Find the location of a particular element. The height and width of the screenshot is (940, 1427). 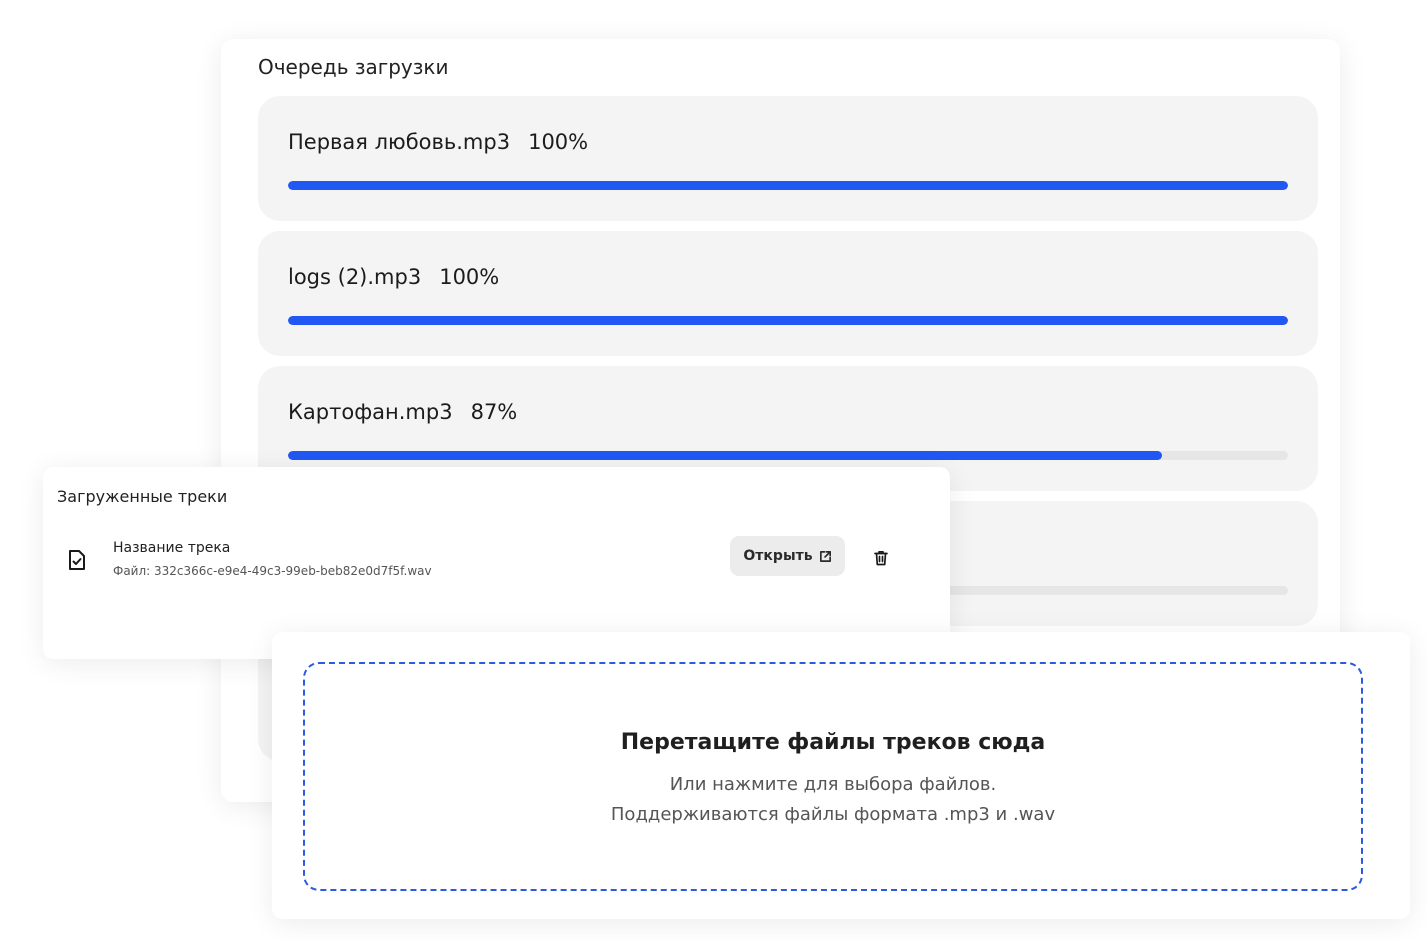

queue-item-percent: 87% is located at coordinates (494, 412).